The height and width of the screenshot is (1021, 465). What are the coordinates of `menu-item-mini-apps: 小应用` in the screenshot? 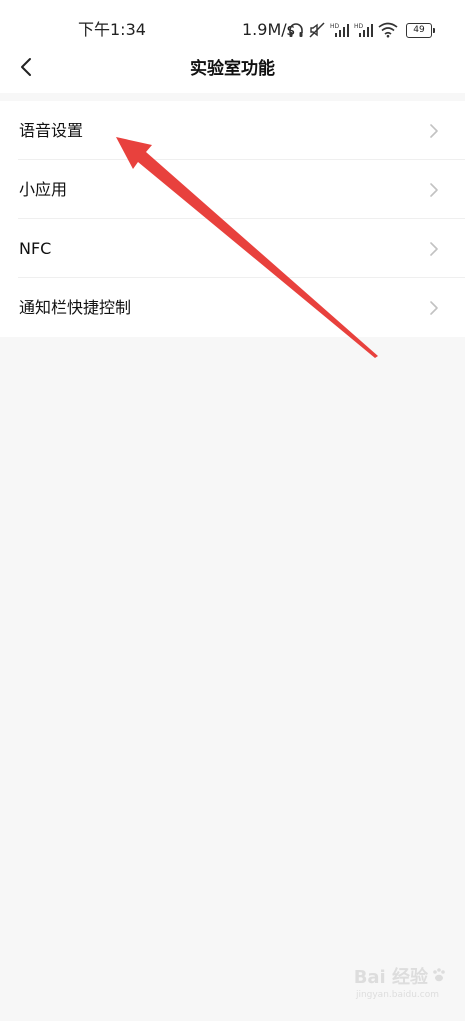 It's located at (232, 189).